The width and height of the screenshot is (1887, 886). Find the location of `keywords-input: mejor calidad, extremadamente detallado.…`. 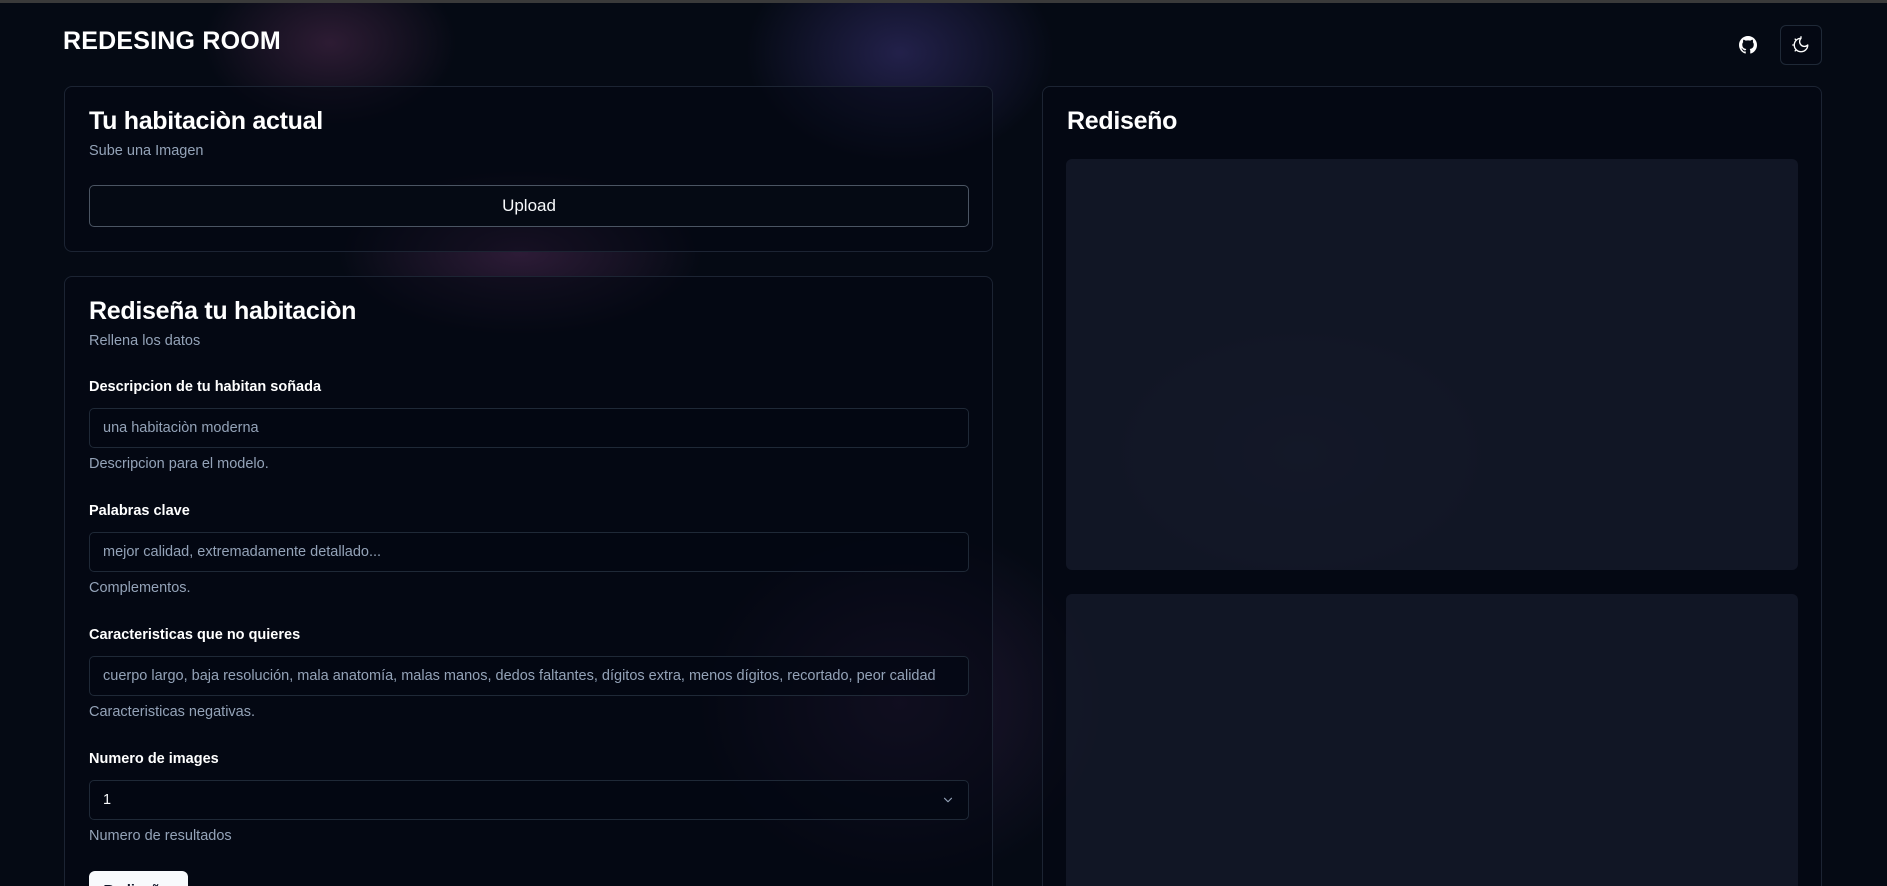

keywords-input: mejor calidad, extremadamente detallado.… is located at coordinates (529, 552).